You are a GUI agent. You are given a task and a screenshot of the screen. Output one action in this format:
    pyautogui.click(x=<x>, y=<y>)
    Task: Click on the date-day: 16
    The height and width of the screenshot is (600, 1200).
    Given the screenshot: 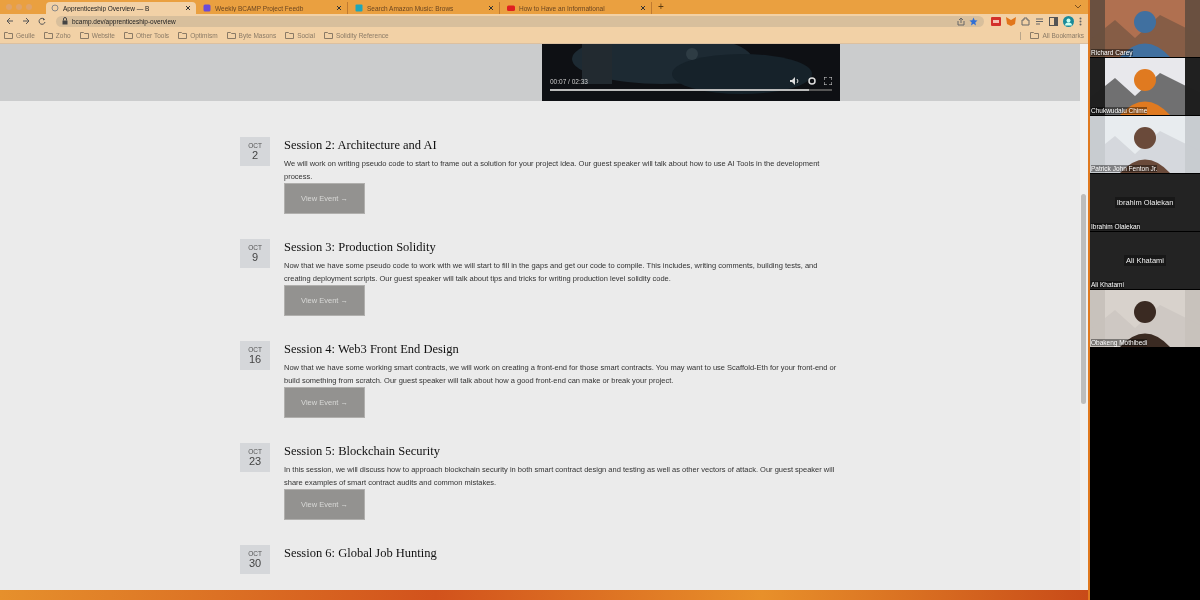 What is the action you would take?
    pyautogui.click(x=255, y=359)
    